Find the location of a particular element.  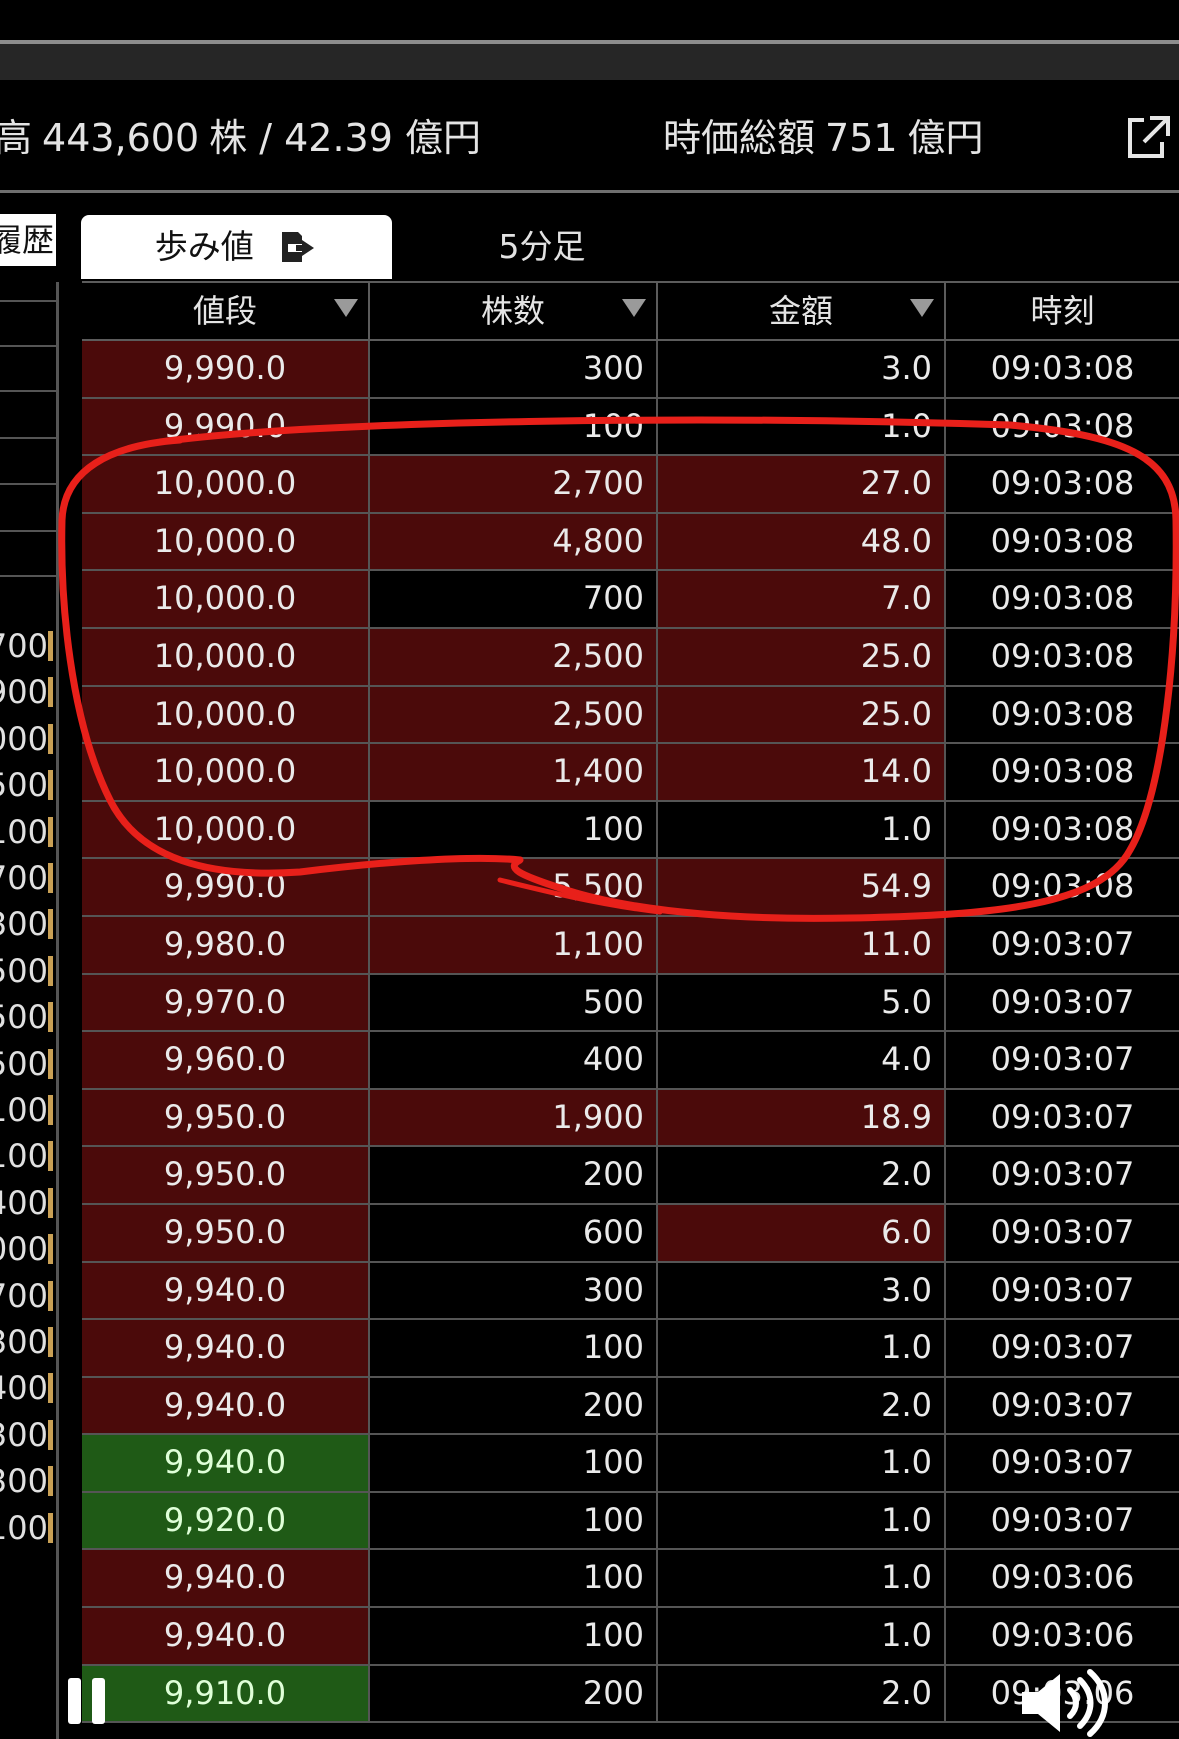

header-amount: 金額 is located at coordinates (802, 311).